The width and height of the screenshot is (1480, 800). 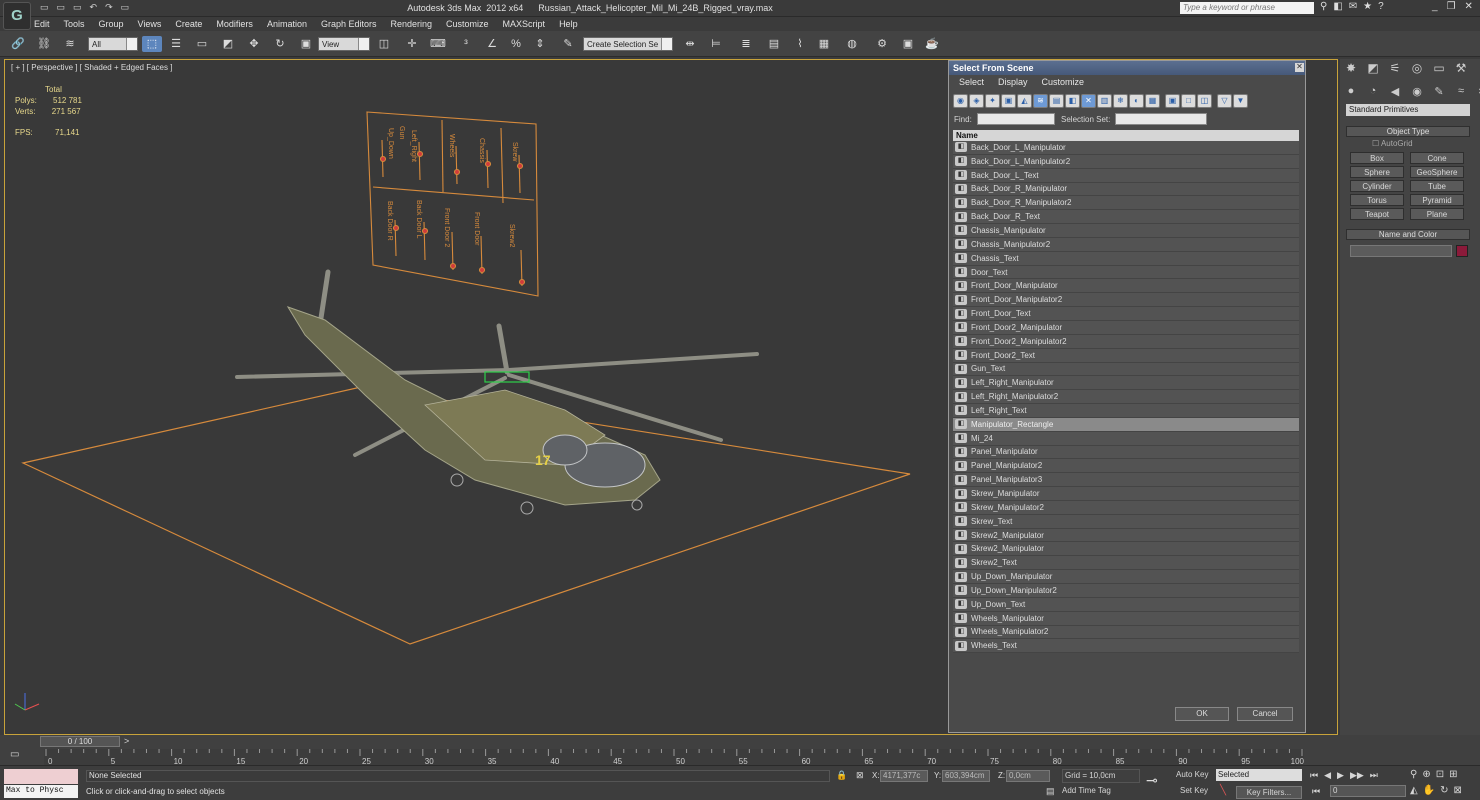 I want to click on list-item: ◧ Skrew_Text, so click(x=1126, y=521).